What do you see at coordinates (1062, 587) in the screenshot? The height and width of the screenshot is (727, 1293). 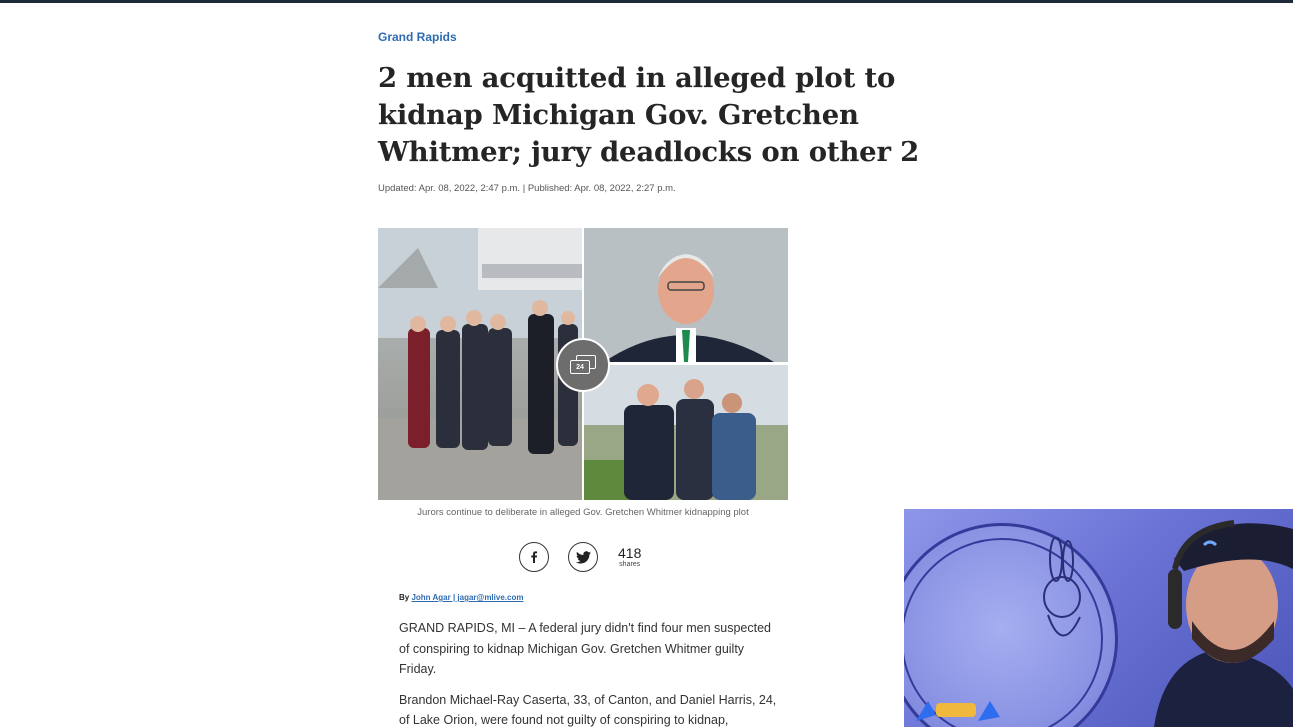 I see `rabbit-icon` at bounding box center [1062, 587].